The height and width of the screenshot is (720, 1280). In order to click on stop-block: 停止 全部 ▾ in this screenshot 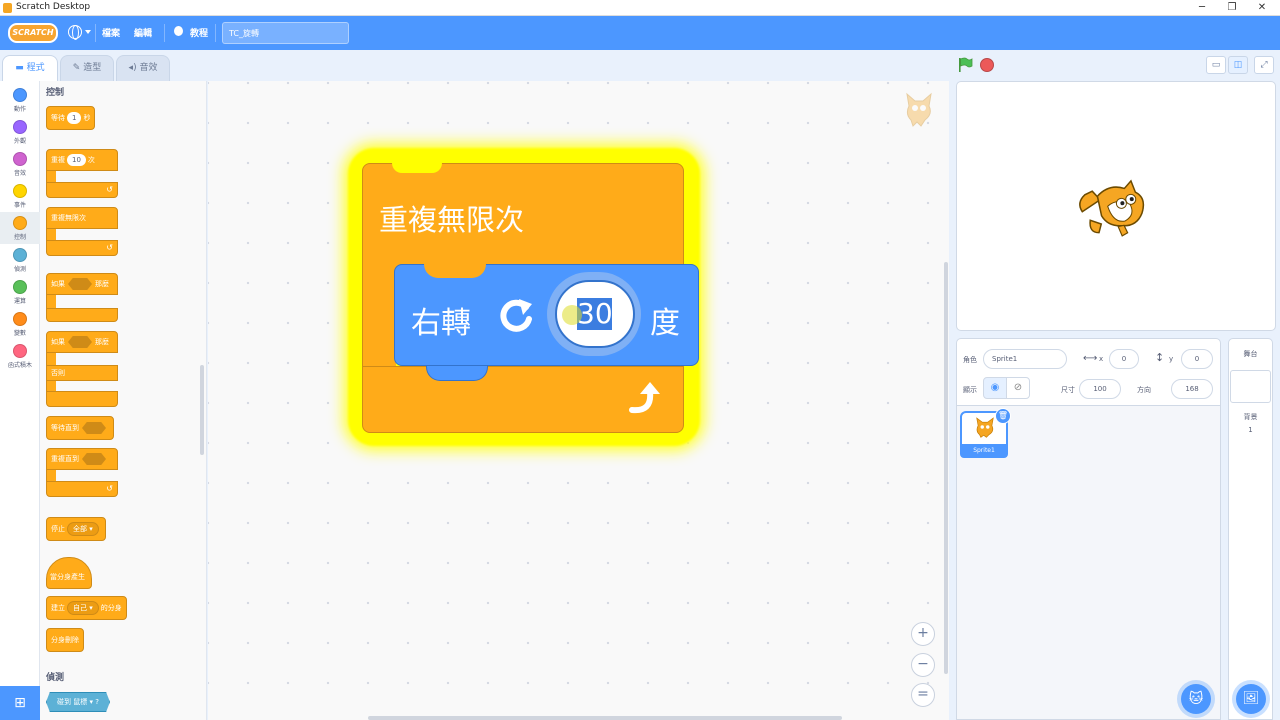, I will do `click(76, 529)`.